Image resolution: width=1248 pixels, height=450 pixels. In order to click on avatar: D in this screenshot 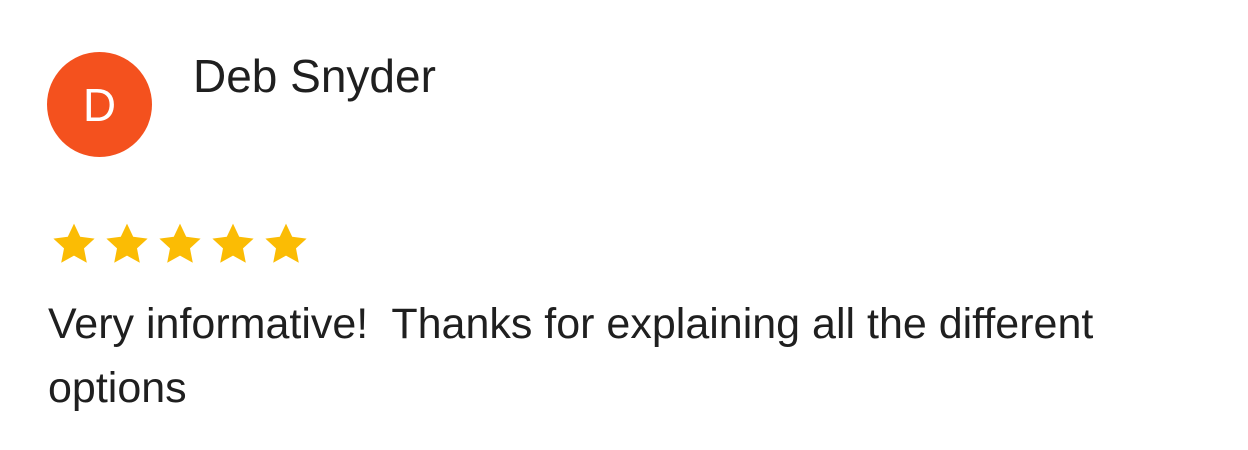, I will do `click(99, 104)`.